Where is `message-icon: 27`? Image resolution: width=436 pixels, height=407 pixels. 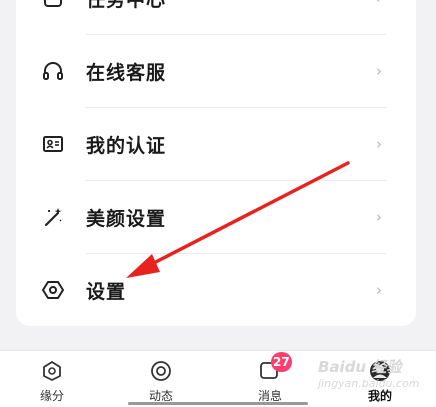 message-icon: 27 is located at coordinates (275, 367).